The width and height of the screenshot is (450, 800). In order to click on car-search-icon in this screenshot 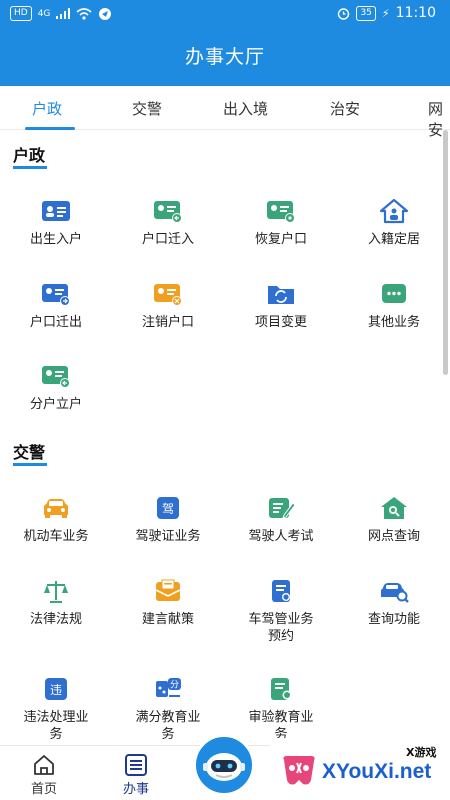, I will do `click(395, 593)`.